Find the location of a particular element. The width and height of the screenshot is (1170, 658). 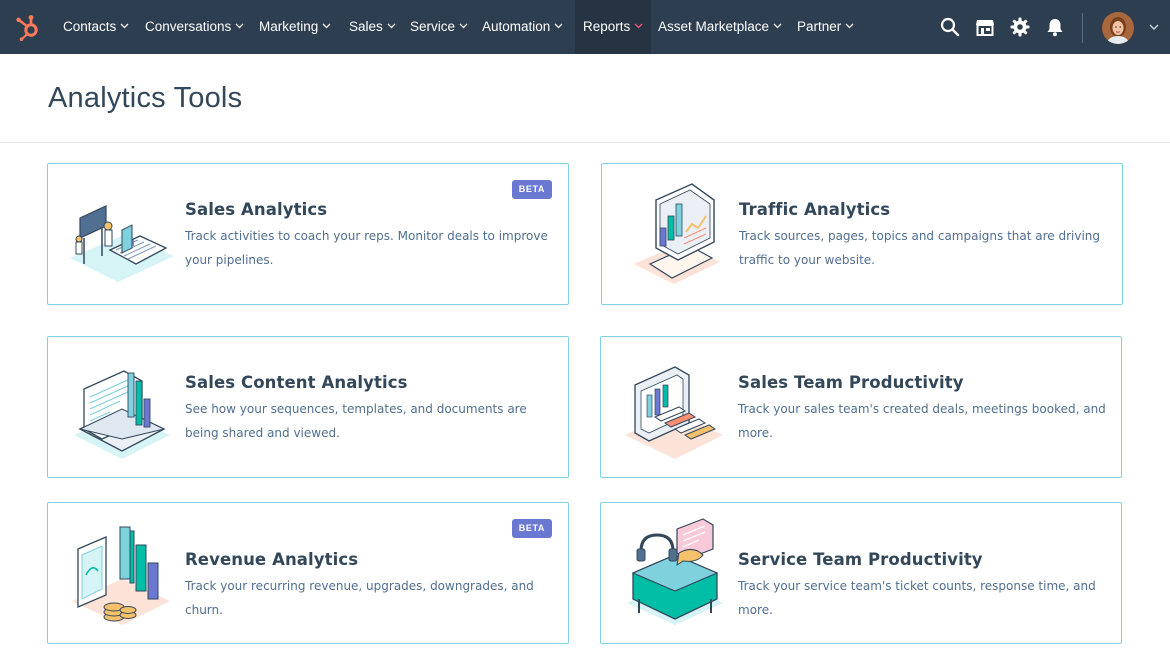

nav-conversations: Conversations is located at coordinates (194, 27).